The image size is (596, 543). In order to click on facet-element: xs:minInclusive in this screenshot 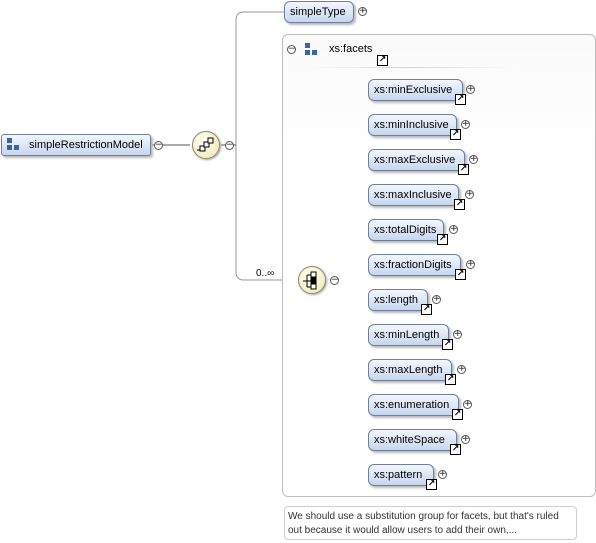, I will do `click(412, 125)`.